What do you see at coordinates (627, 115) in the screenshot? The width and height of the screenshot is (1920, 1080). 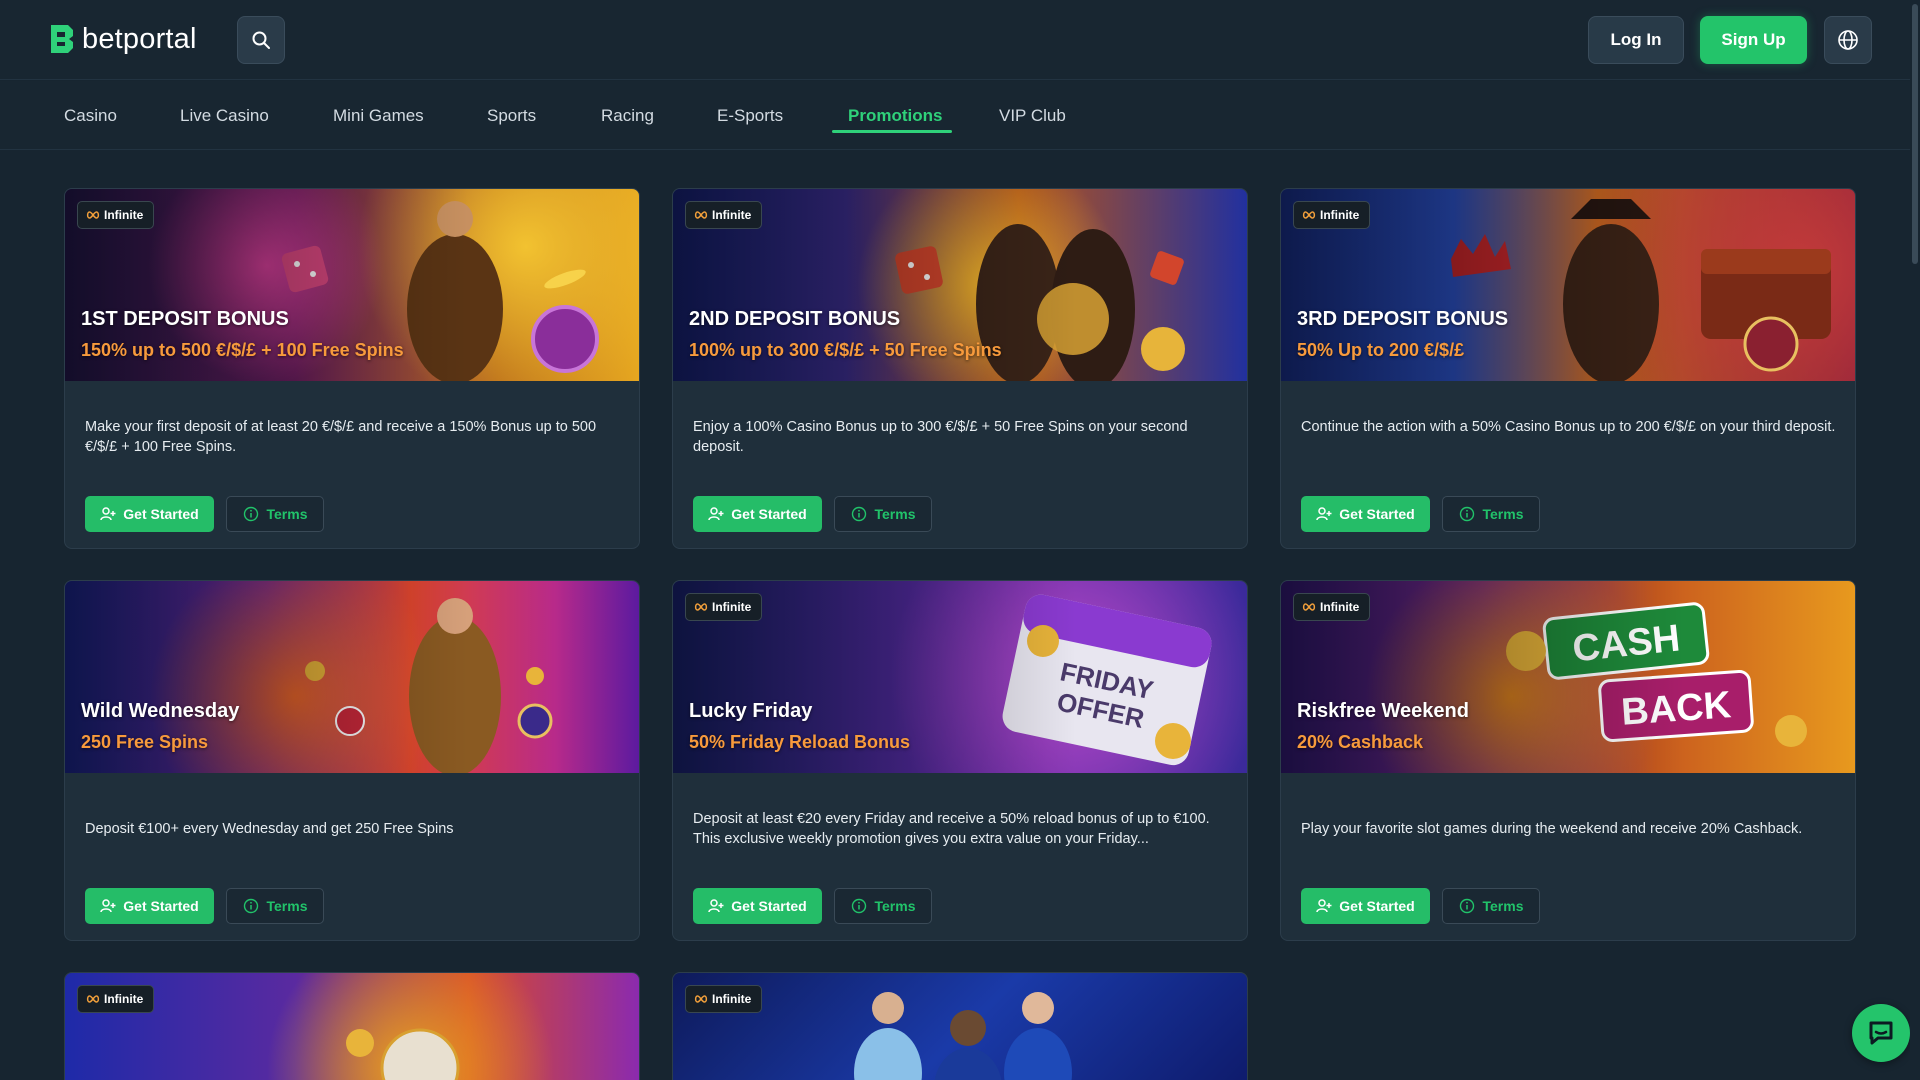 I see `nav-item-racing: Racing` at bounding box center [627, 115].